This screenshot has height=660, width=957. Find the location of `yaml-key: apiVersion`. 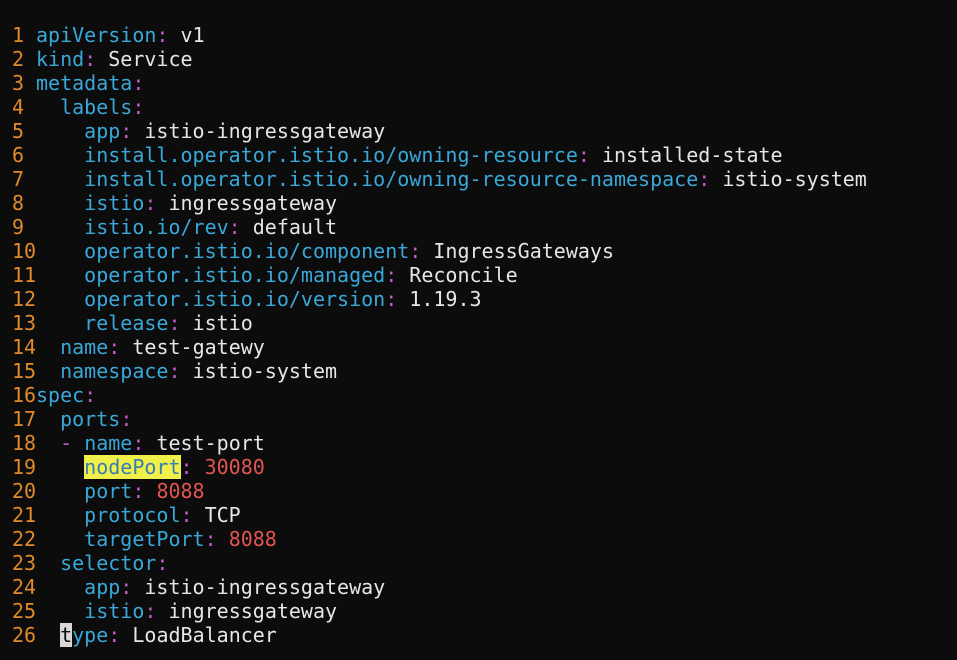

yaml-key: apiVersion is located at coordinates (96, 35).